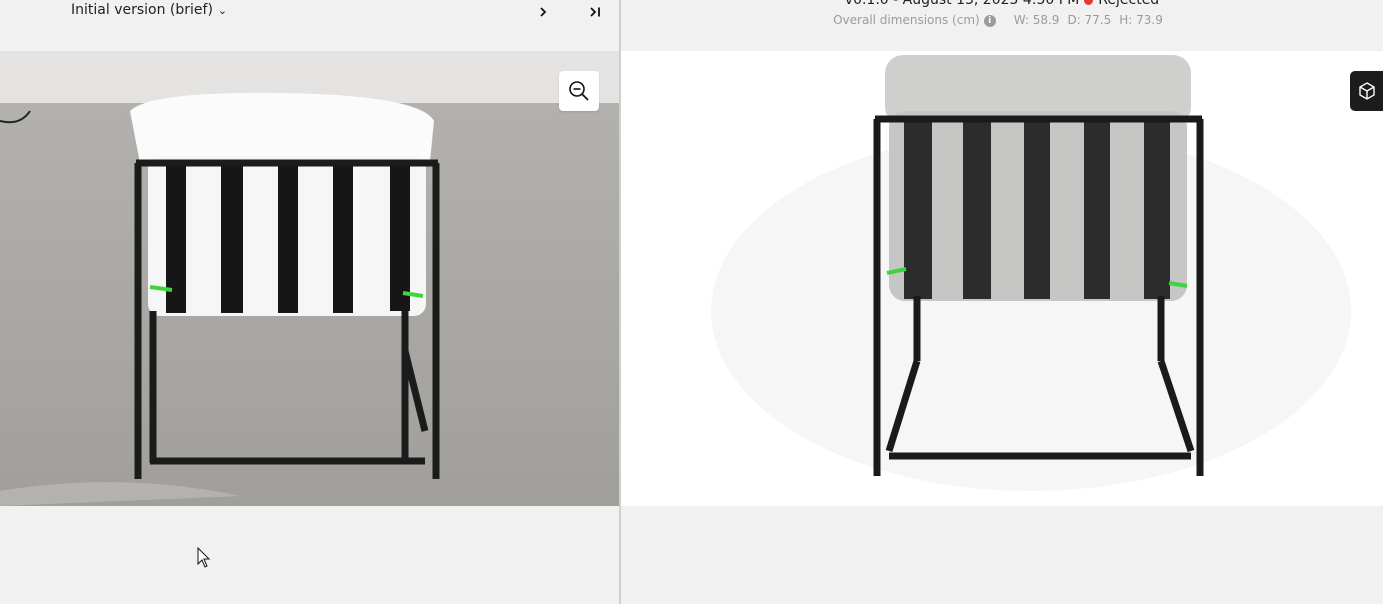  I want to click on zoom-button, so click(579, 91).